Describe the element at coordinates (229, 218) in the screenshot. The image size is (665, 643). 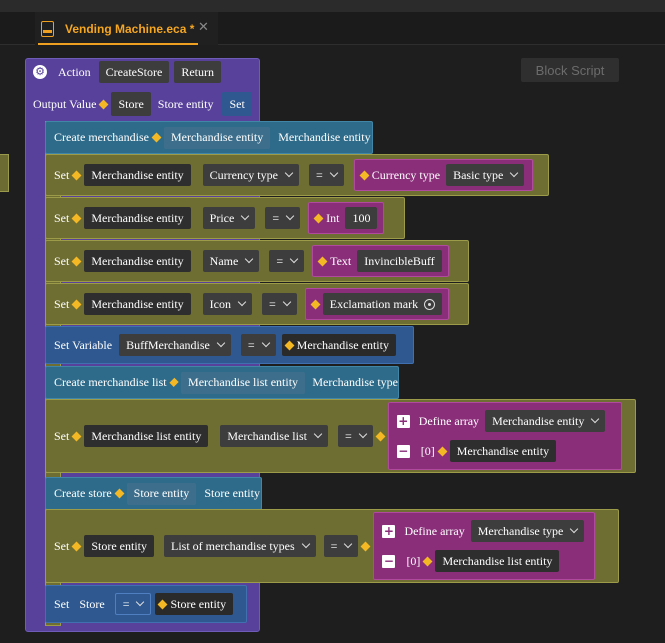
I see `field-dropdown: Price` at that location.